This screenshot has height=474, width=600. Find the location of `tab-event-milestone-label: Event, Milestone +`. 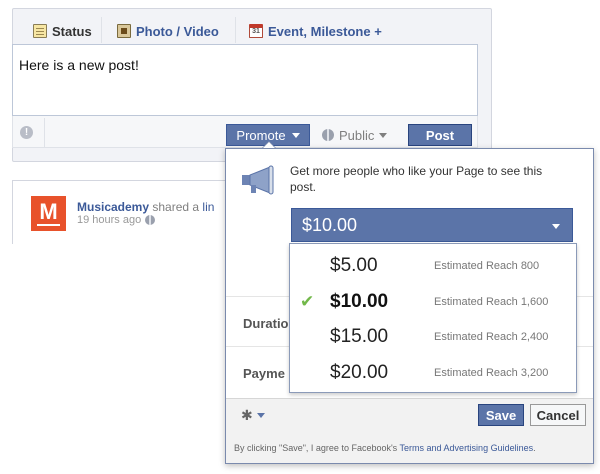

tab-event-milestone-label: Event, Milestone + is located at coordinates (325, 31).